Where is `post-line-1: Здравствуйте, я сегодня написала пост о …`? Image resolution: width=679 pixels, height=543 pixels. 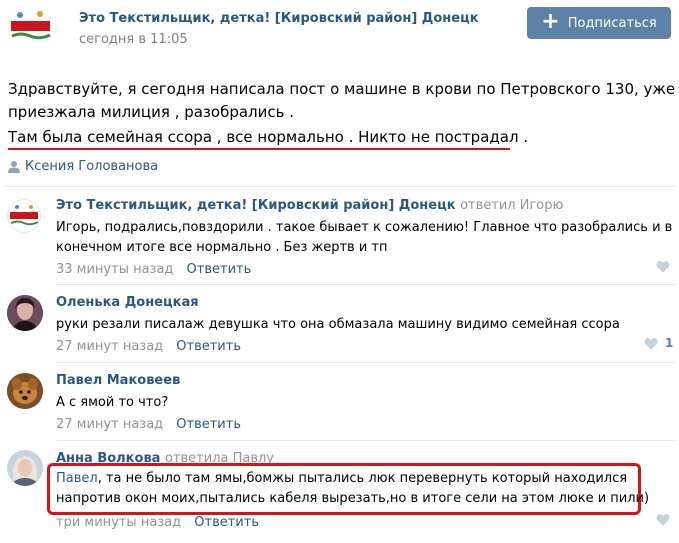
post-line-1: Здравствуйте, я сегодня написала пост о … is located at coordinates (342, 89).